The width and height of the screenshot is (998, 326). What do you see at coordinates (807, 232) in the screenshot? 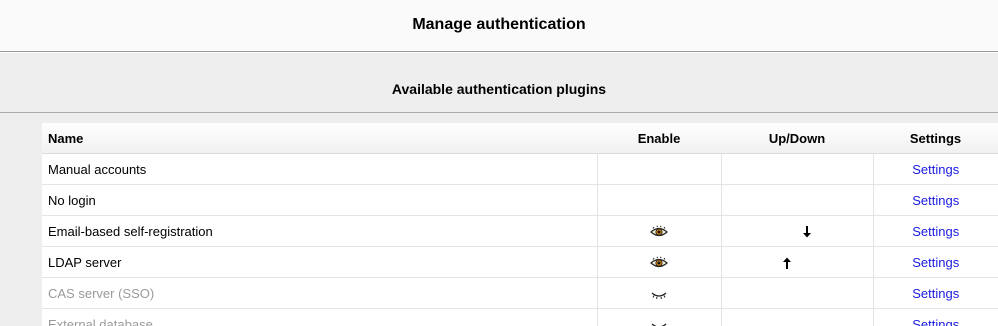
I see `arrow-down-icon` at bounding box center [807, 232].